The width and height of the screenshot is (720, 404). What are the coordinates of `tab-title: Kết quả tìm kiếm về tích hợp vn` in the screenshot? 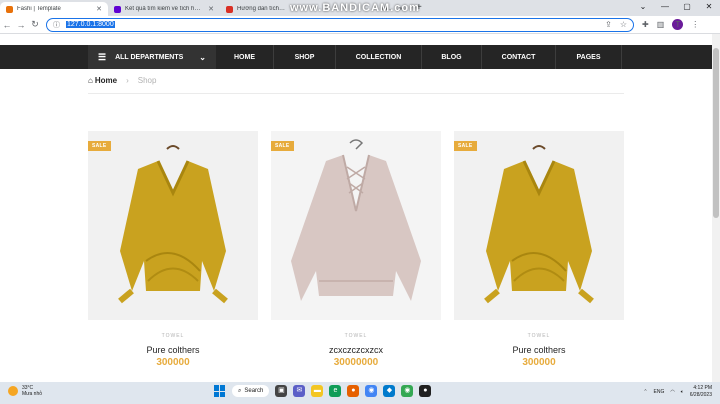 It's located at (165, 9).